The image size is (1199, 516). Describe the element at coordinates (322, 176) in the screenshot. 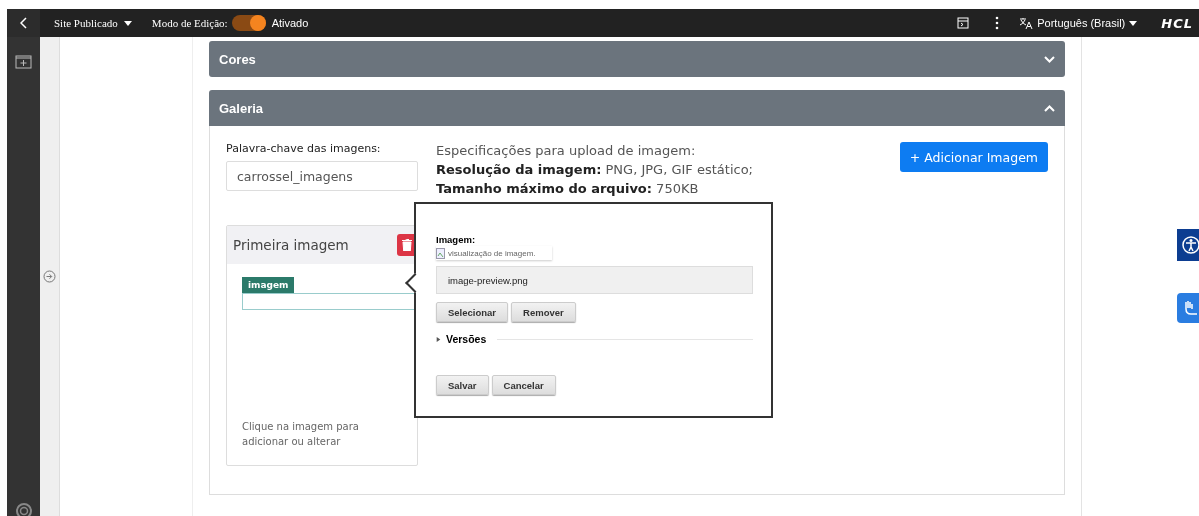

I see `keyword-field: carrossel_imagens` at that location.